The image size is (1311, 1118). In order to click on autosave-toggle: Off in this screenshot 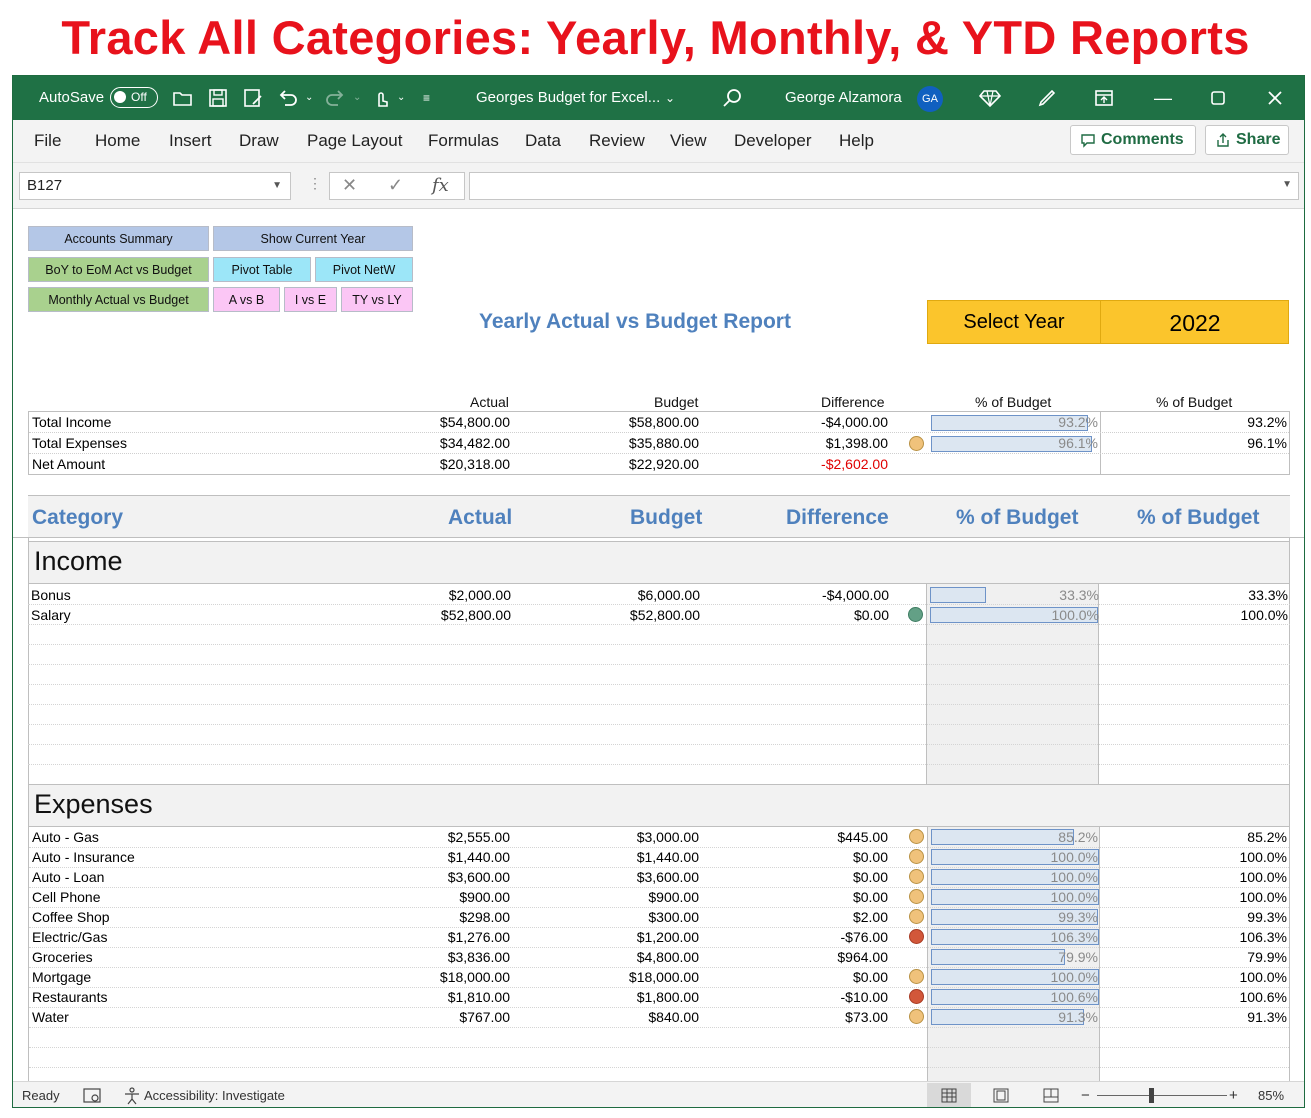, I will do `click(134, 97)`.